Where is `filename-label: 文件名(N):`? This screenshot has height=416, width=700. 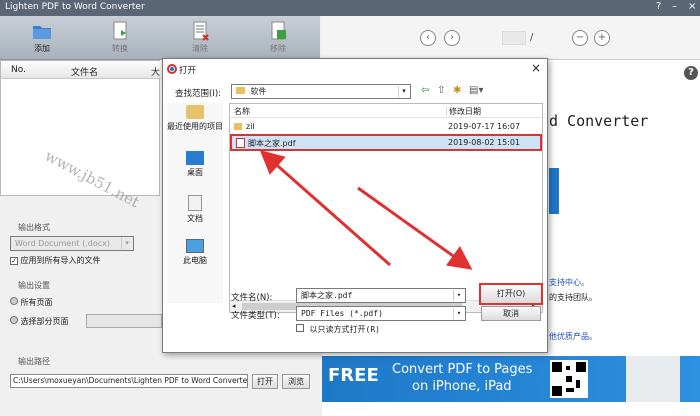 filename-label: 文件名(N): is located at coordinates (252, 298).